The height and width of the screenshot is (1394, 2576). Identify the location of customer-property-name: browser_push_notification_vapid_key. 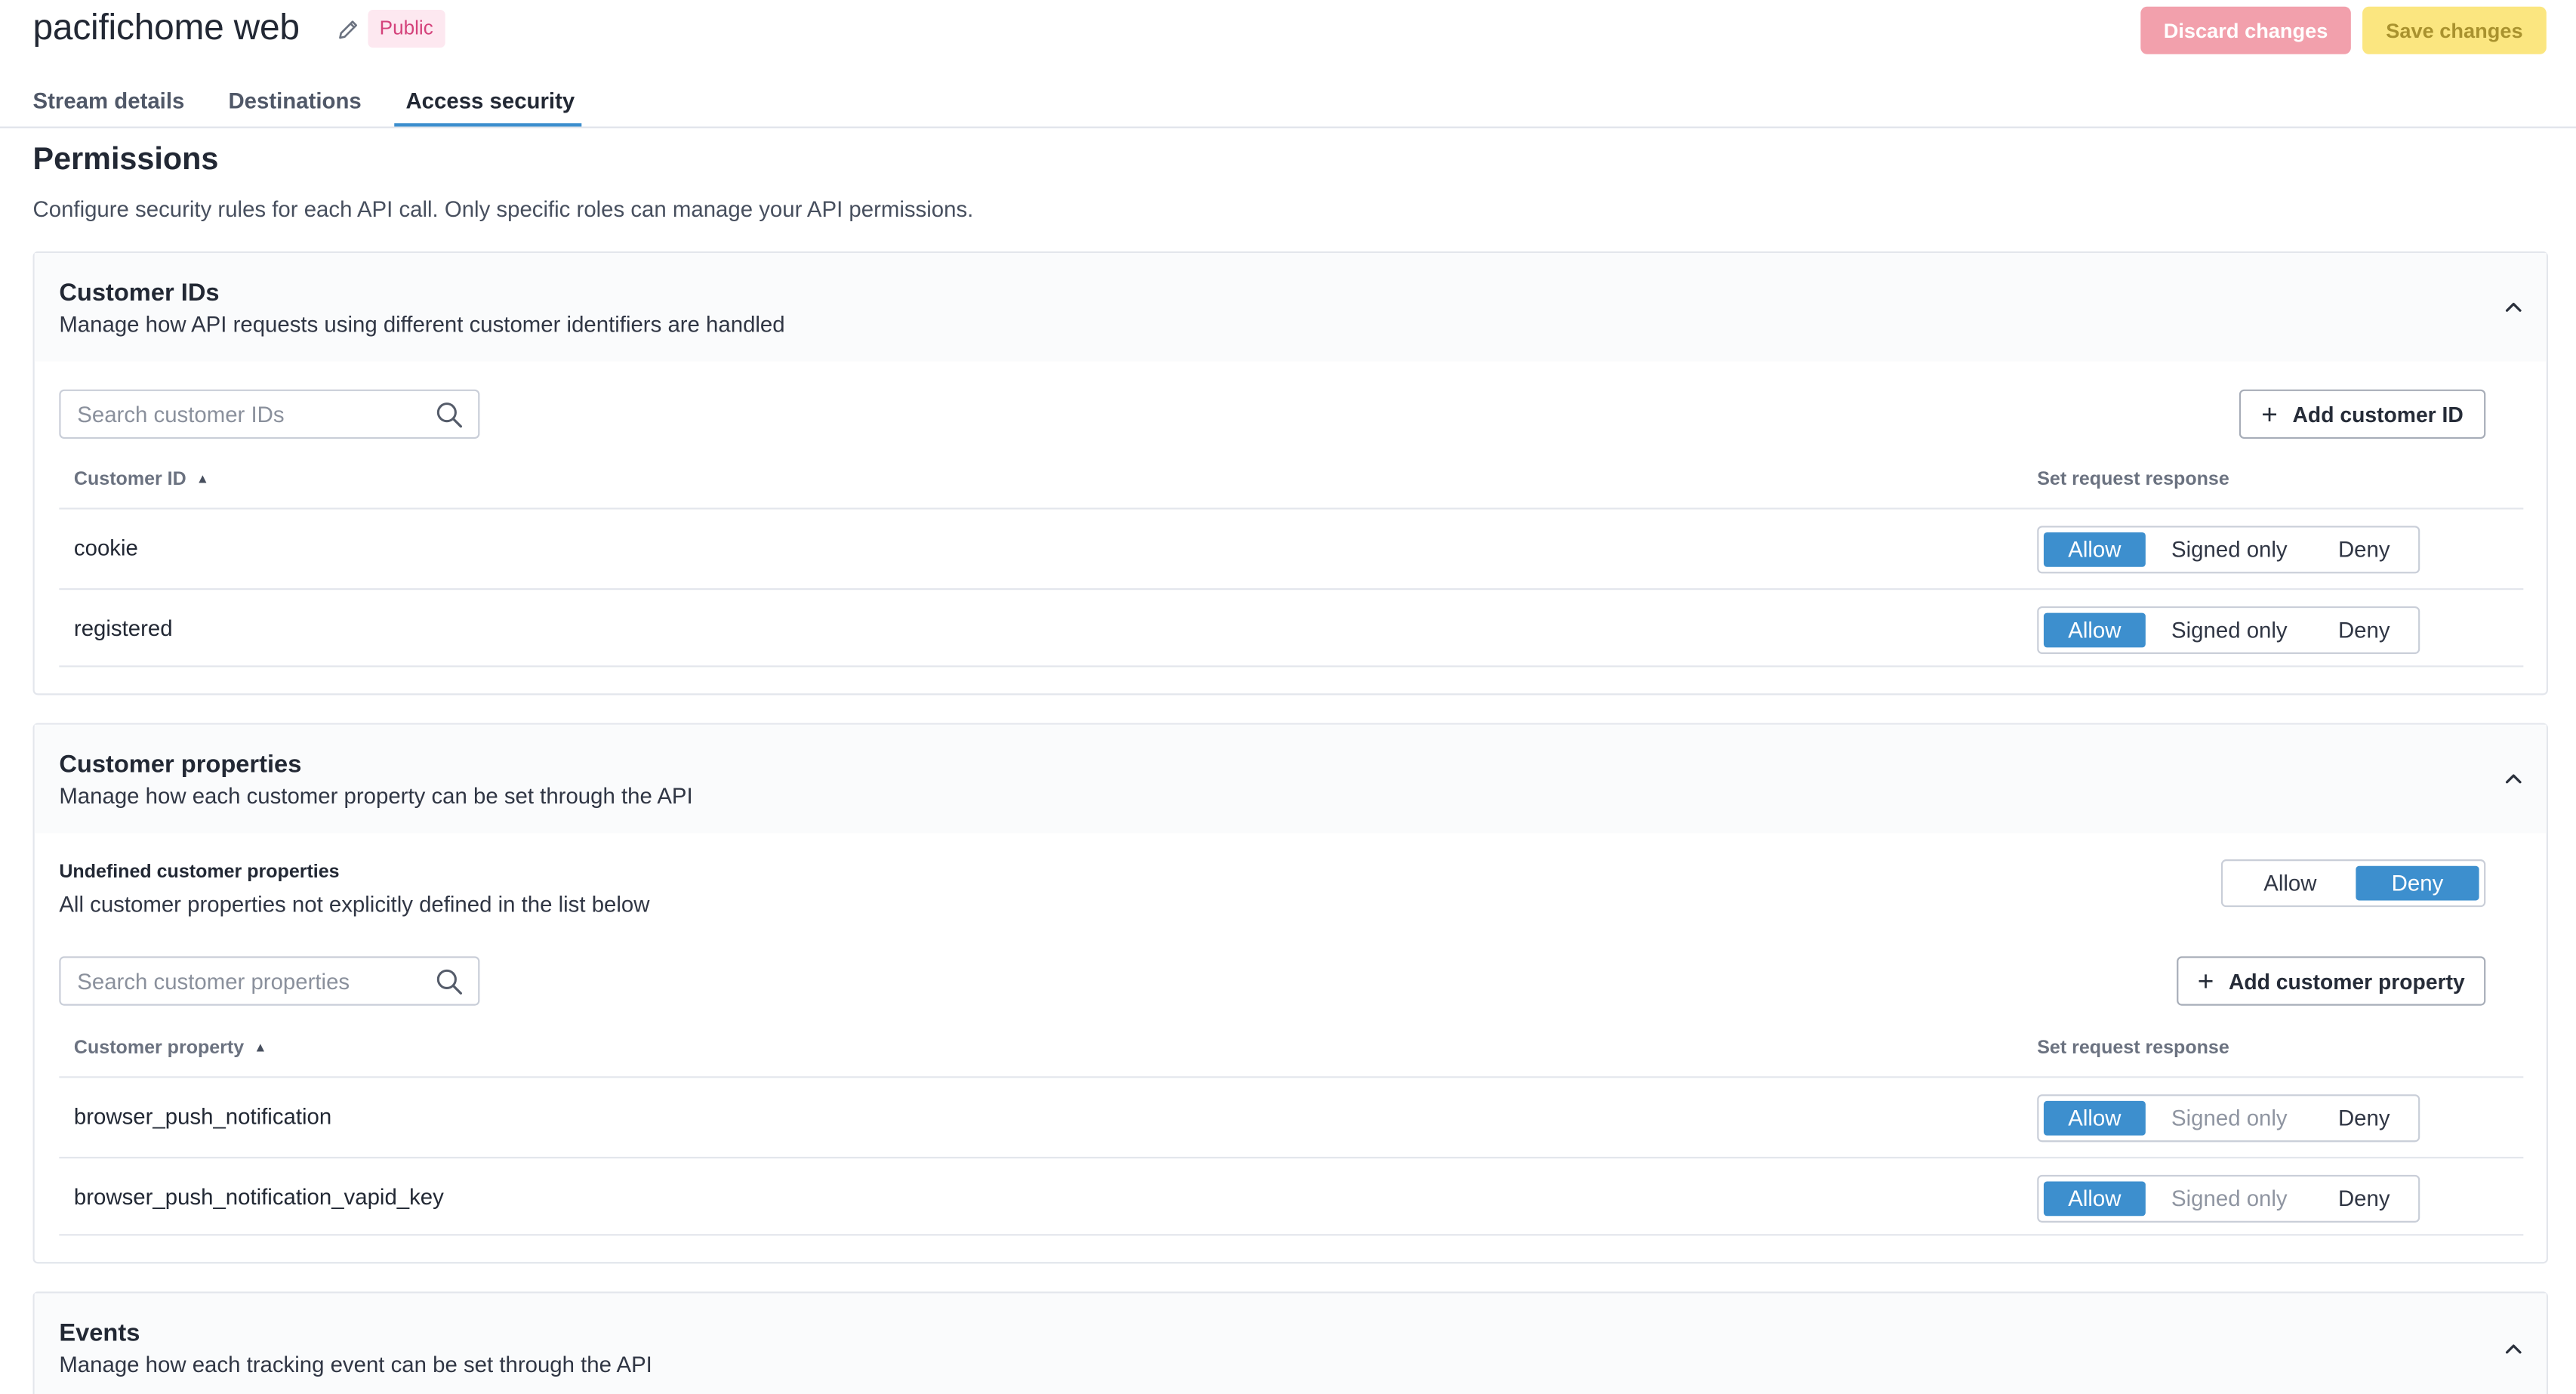
(258, 1197).